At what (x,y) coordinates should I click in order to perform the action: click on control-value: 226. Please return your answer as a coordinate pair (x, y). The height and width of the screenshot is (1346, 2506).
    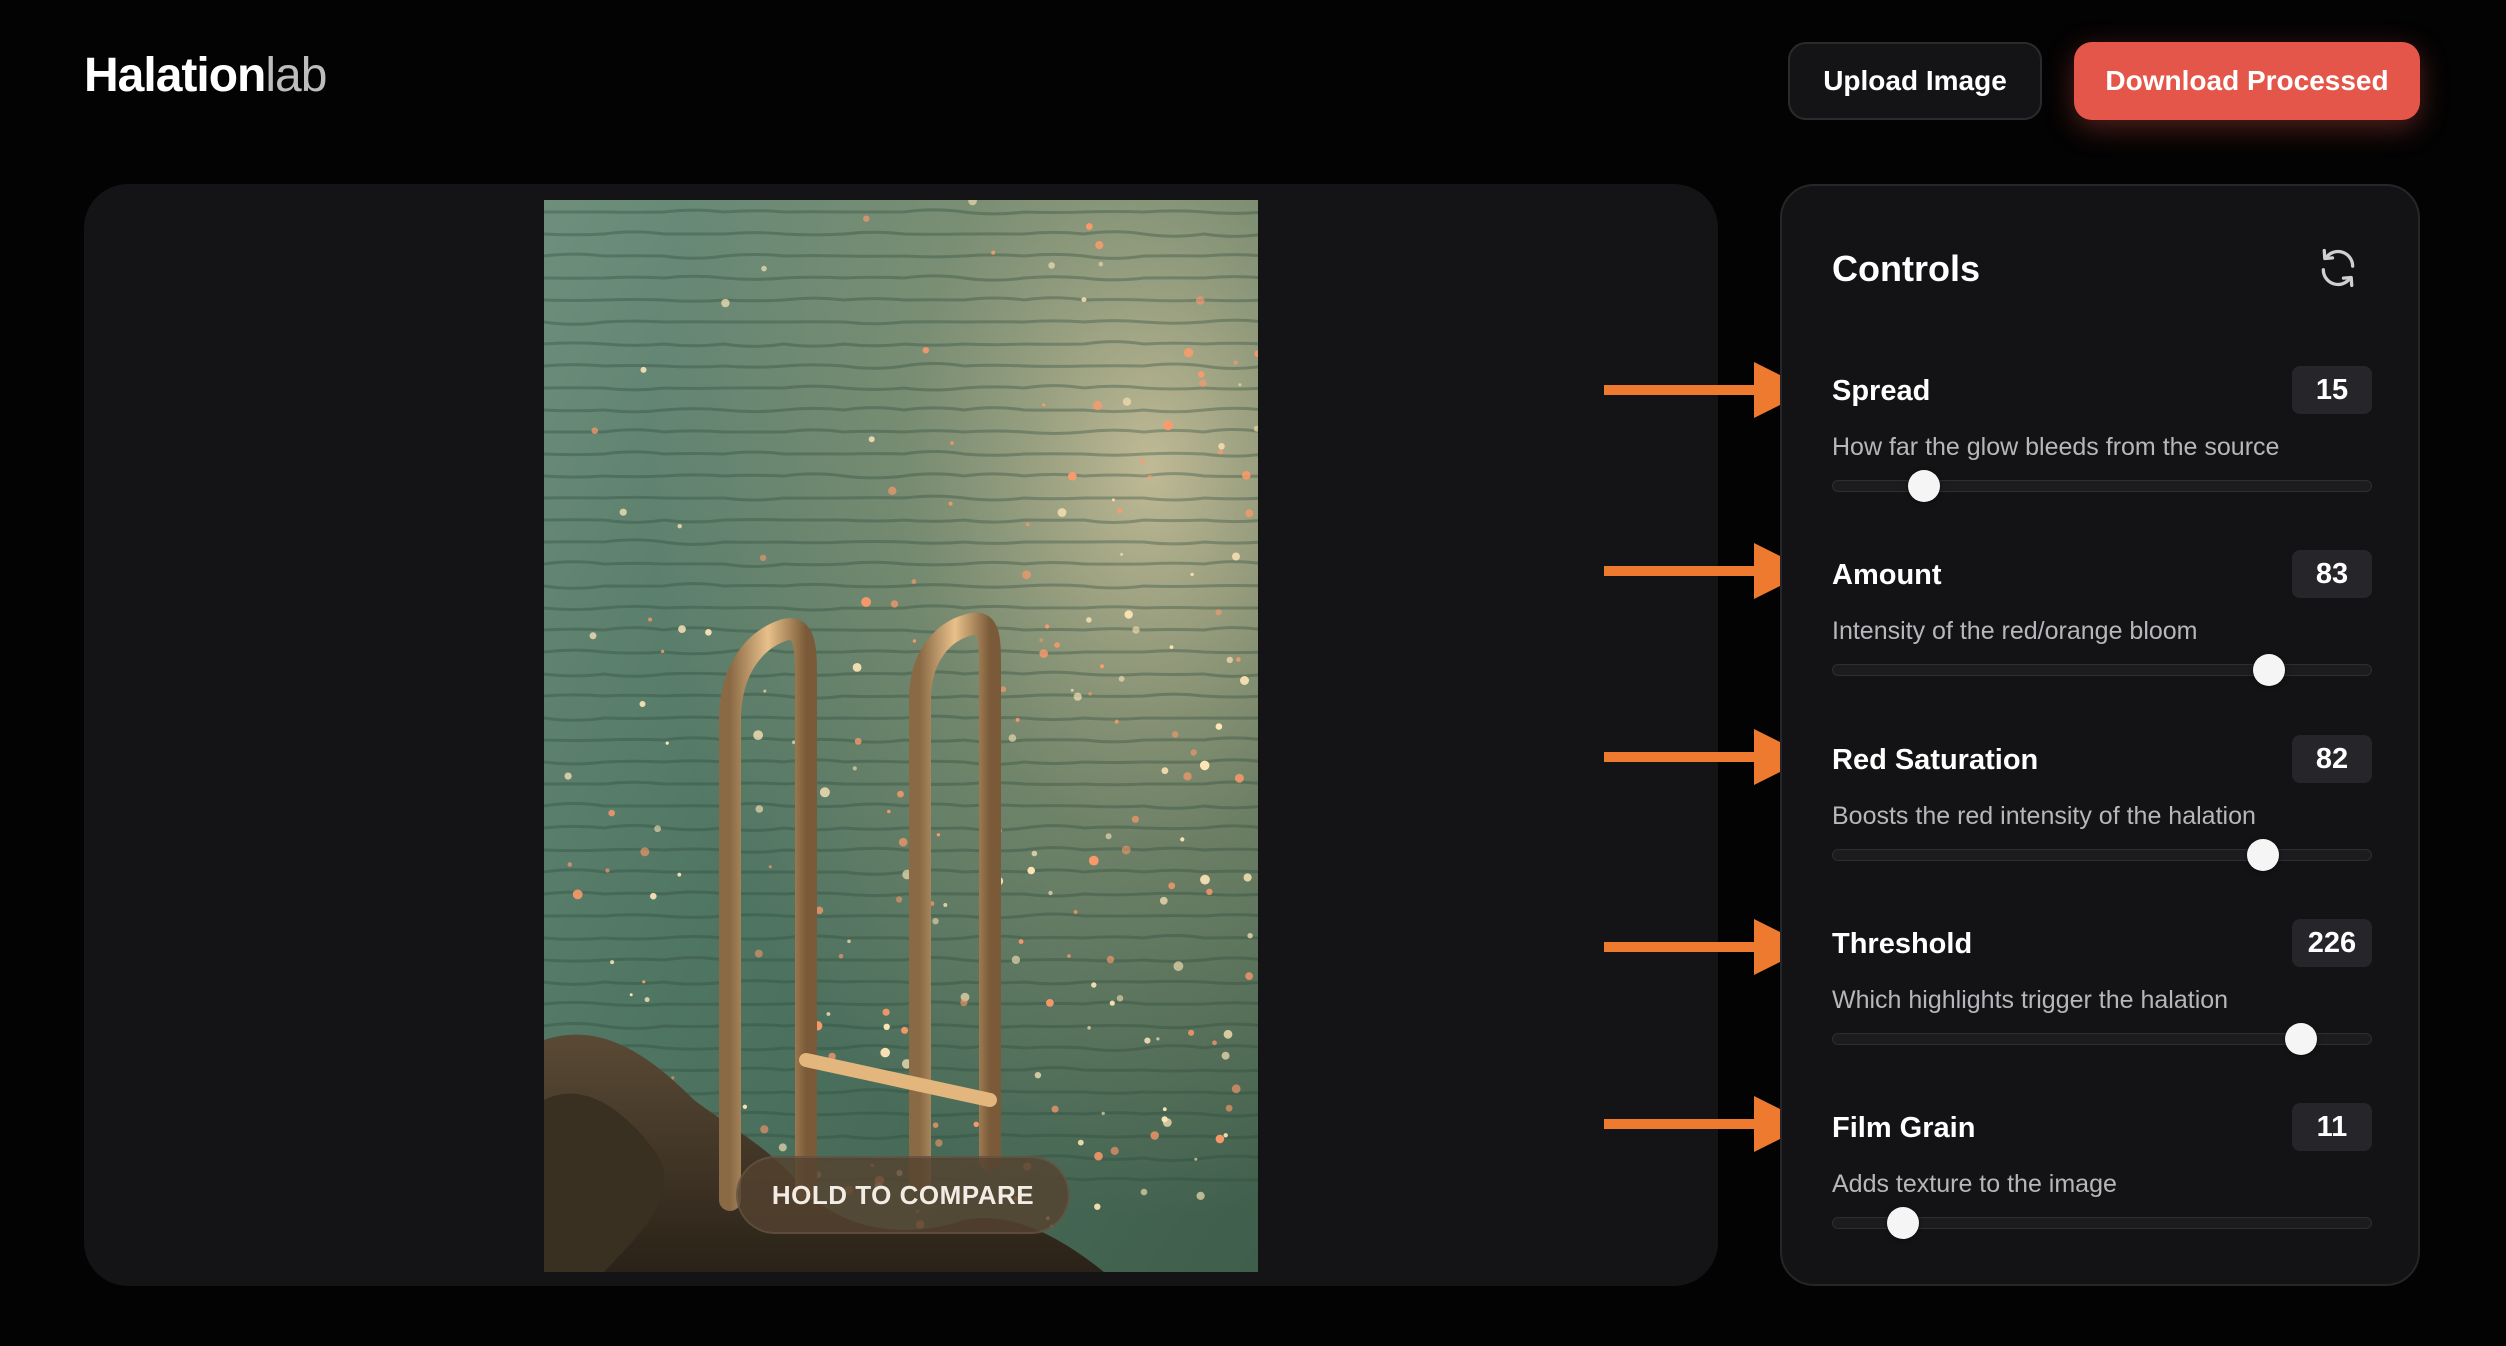
    Looking at the image, I should click on (2332, 943).